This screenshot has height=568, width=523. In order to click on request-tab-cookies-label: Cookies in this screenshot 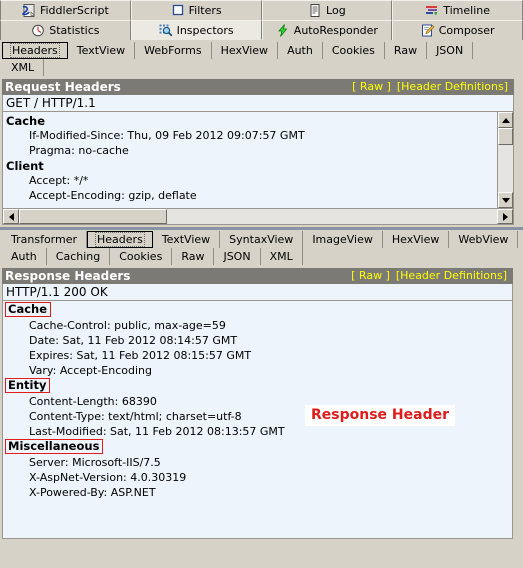, I will do `click(353, 50)`.